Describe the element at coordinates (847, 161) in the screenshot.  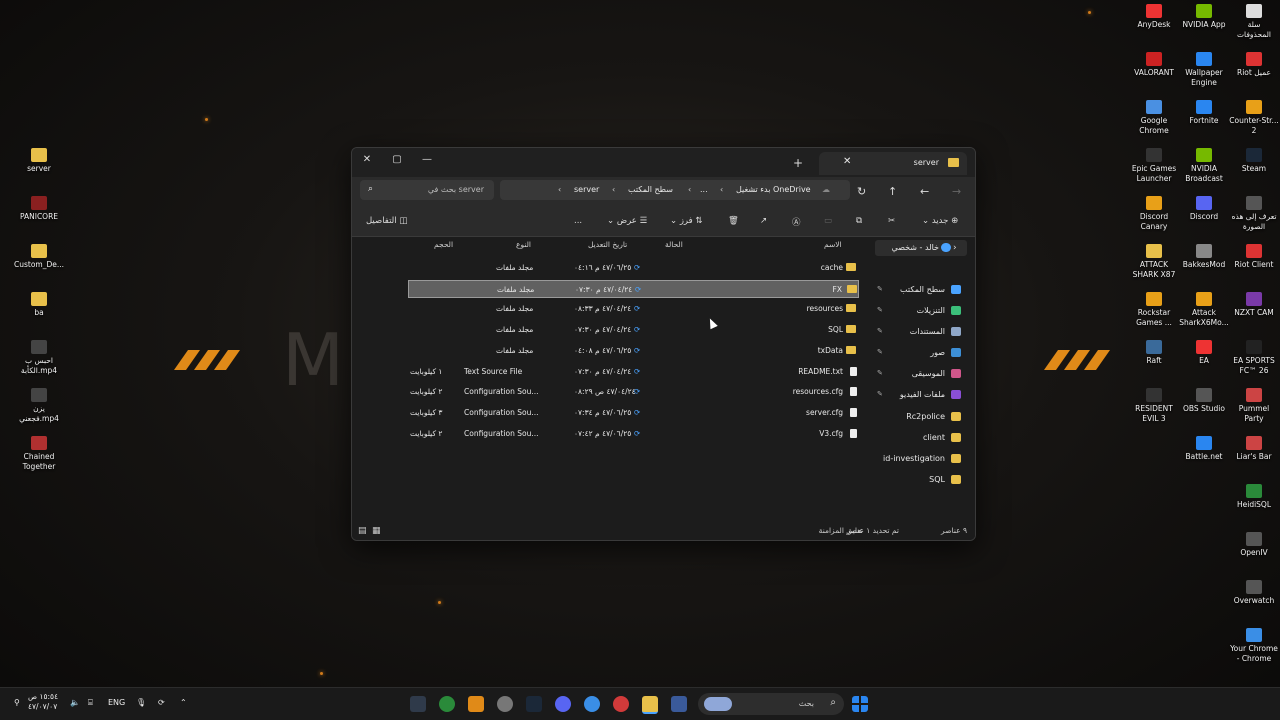
I see `close-tab-icon: ✕` at that location.